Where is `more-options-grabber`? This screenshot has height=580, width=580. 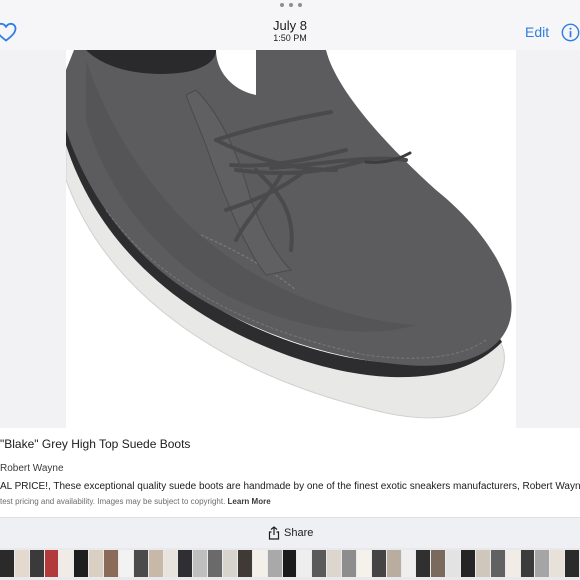
more-options-grabber is located at coordinates (291, 5).